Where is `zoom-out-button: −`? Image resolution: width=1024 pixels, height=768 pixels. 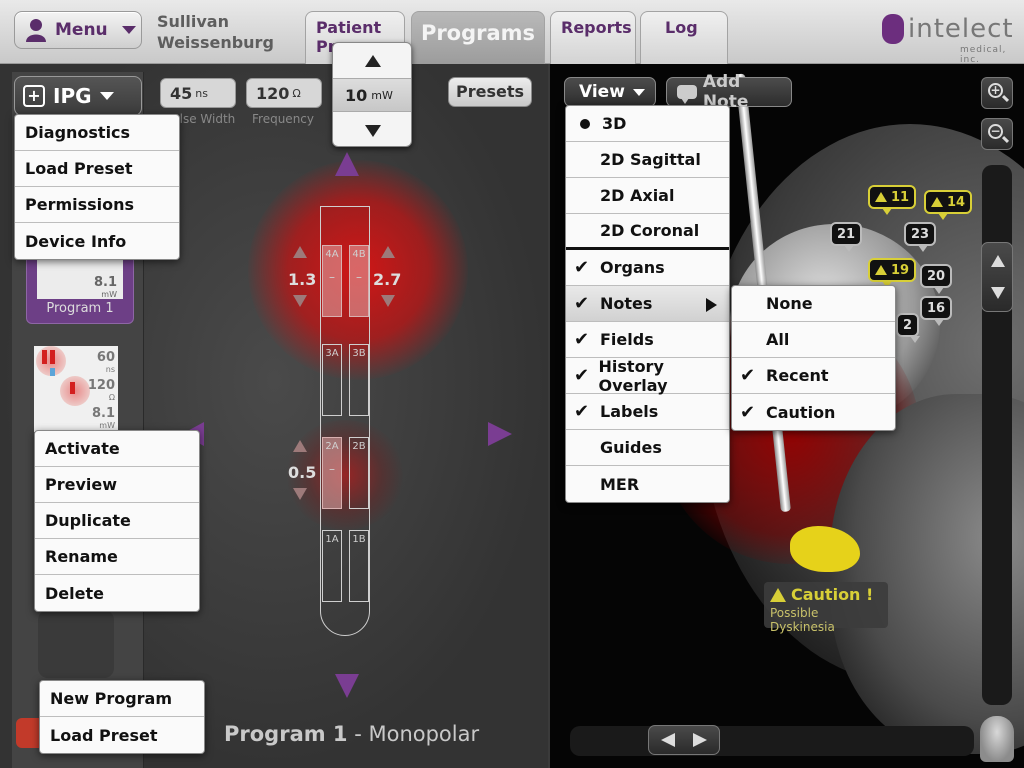
zoom-out-button: − is located at coordinates (997, 134).